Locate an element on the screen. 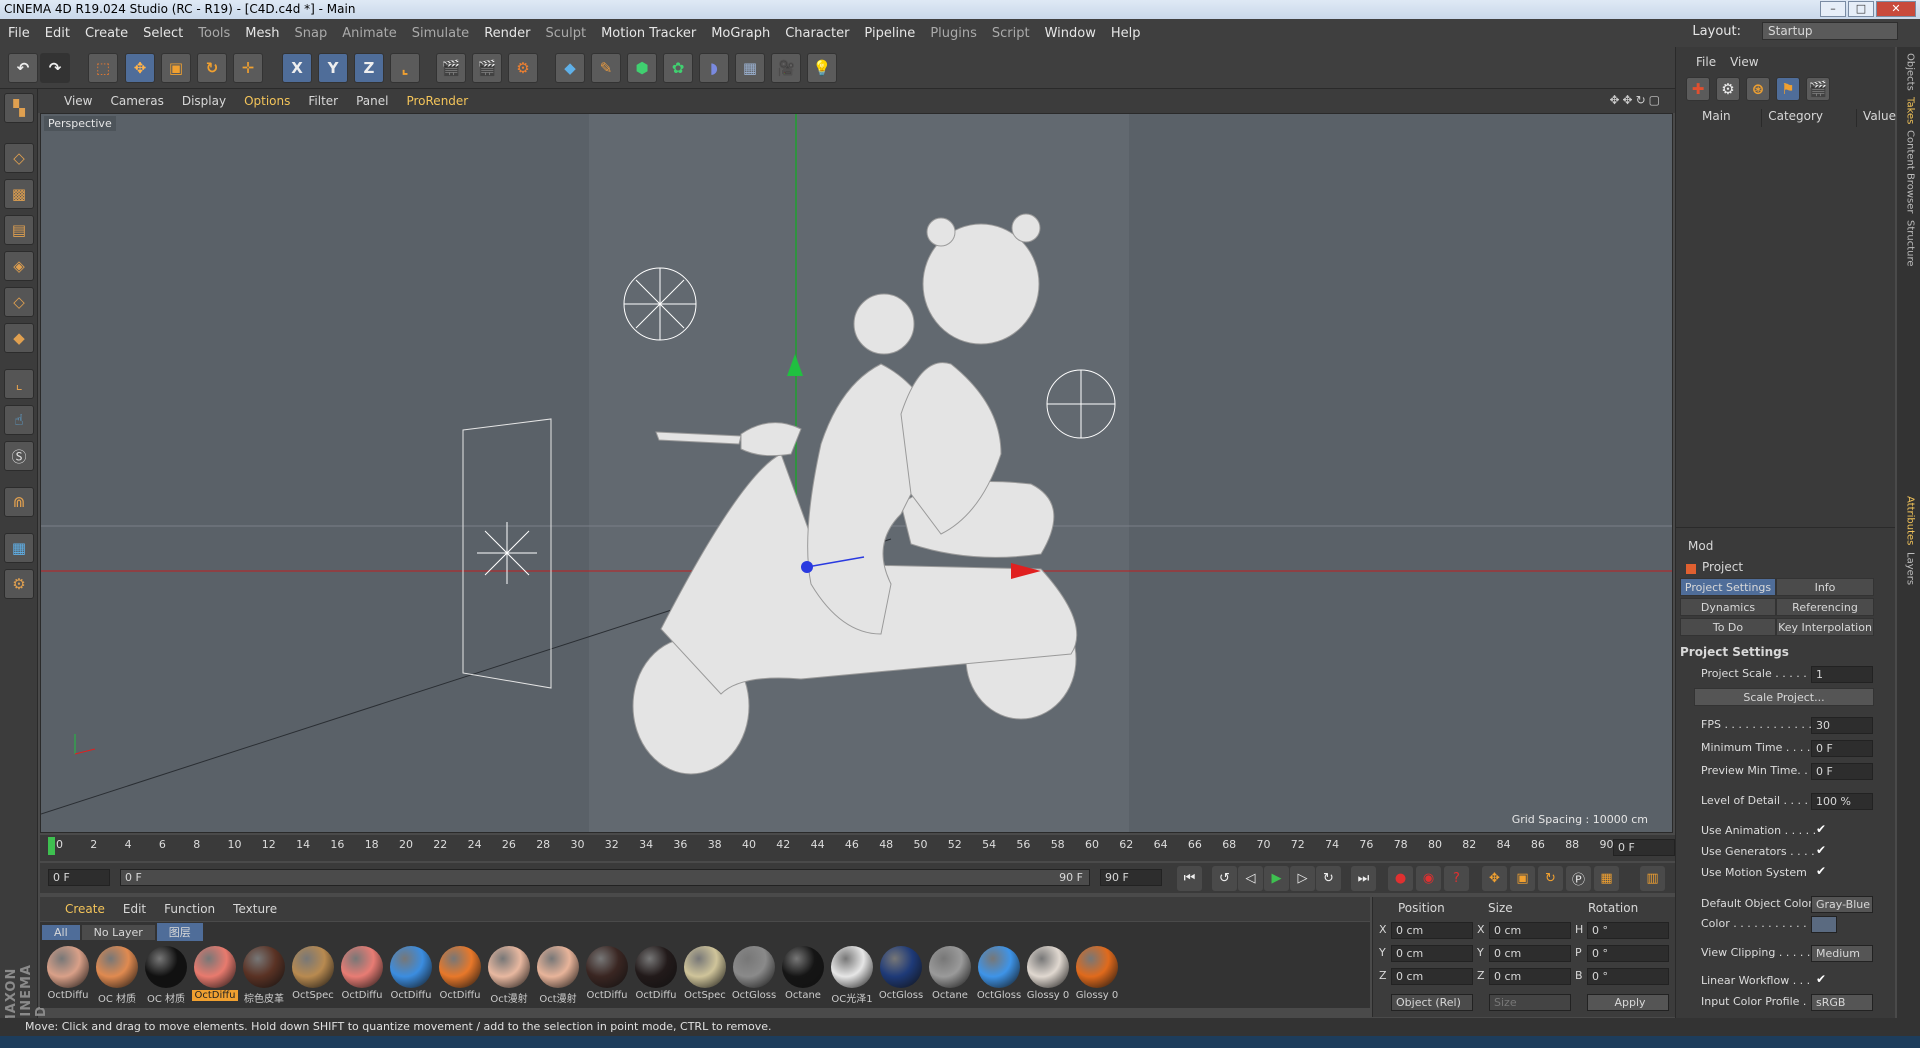 Image resolution: width=1920 pixels, height=1048 pixels. material-item: Glossy 0 is located at coordinates (1048, 973).